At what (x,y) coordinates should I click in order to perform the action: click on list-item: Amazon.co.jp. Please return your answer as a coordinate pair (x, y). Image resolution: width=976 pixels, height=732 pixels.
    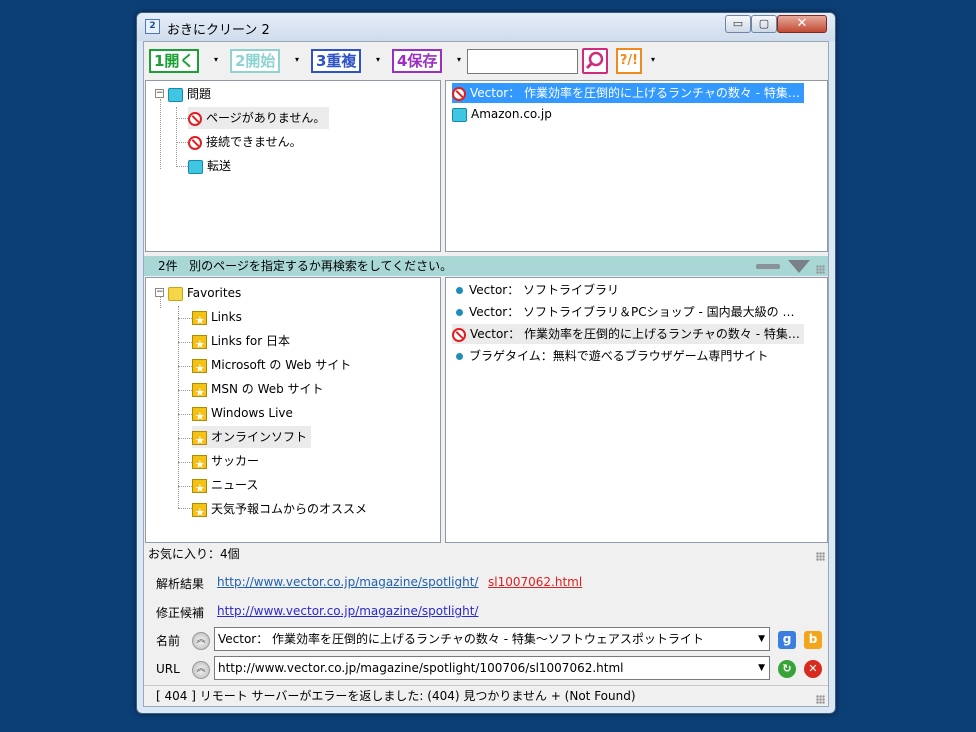
    Looking at the image, I should click on (504, 114).